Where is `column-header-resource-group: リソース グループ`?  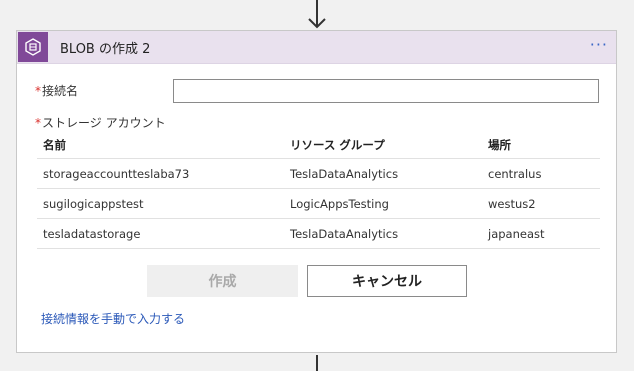
column-header-resource-group: リソース グループ is located at coordinates (337, 144).